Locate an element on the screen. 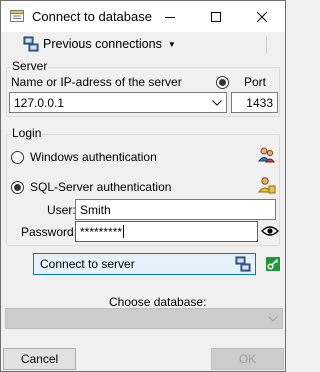 This screenshot has height=372, width=320. chevron-down-icon: ▼ is located at coordinates (171, 44).